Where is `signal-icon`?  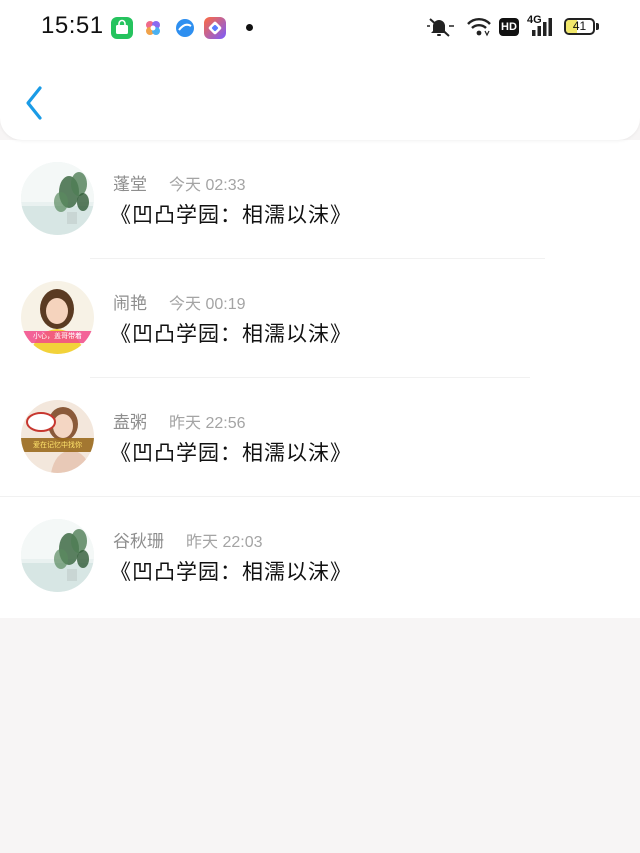
signal-icon is located at coordinates (542, 27).